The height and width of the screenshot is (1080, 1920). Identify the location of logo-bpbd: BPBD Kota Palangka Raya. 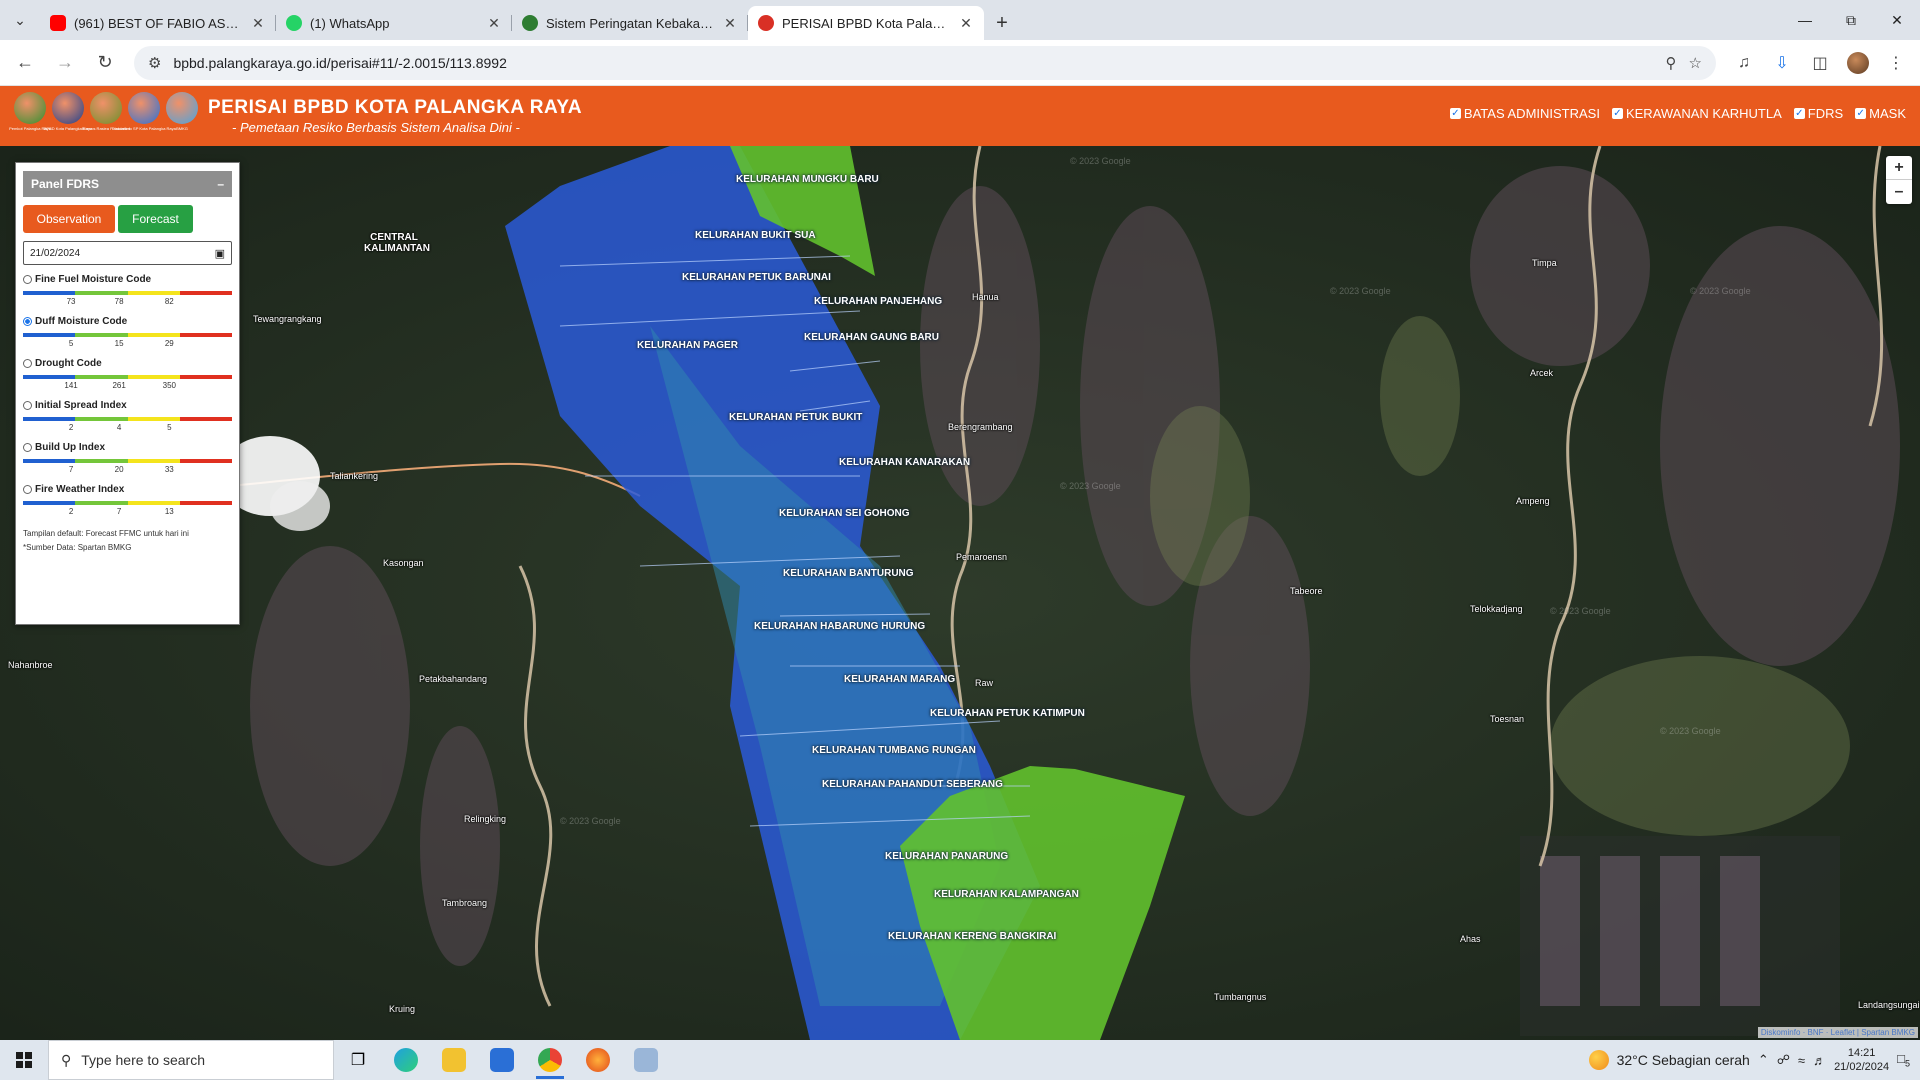
(68, 116).